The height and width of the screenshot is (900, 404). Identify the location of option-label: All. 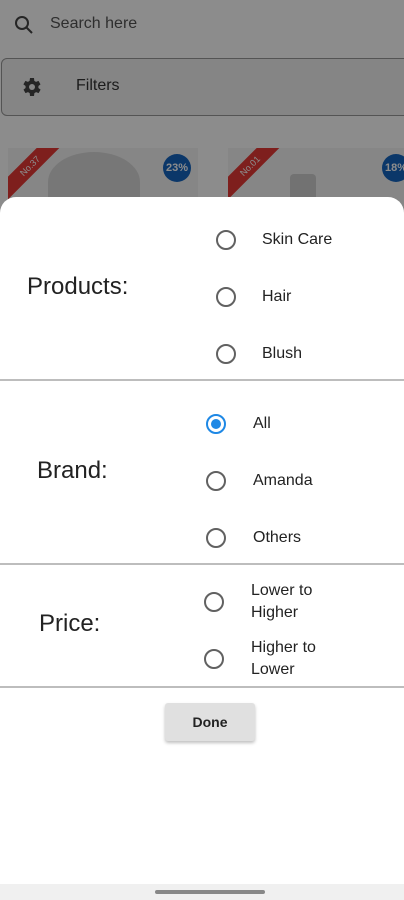
(262, 423).